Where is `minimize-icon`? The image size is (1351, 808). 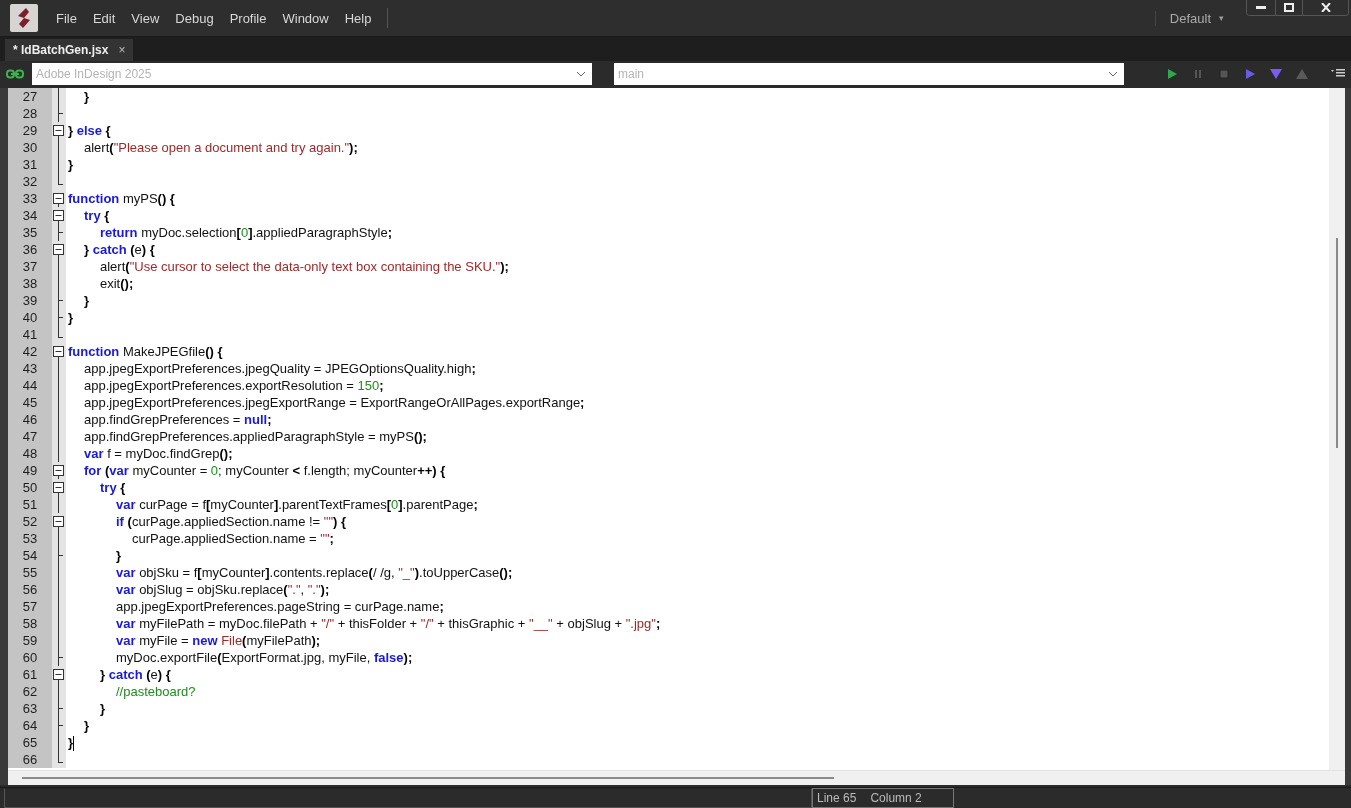
minimize-icon is located at coordinates (1261, 7).